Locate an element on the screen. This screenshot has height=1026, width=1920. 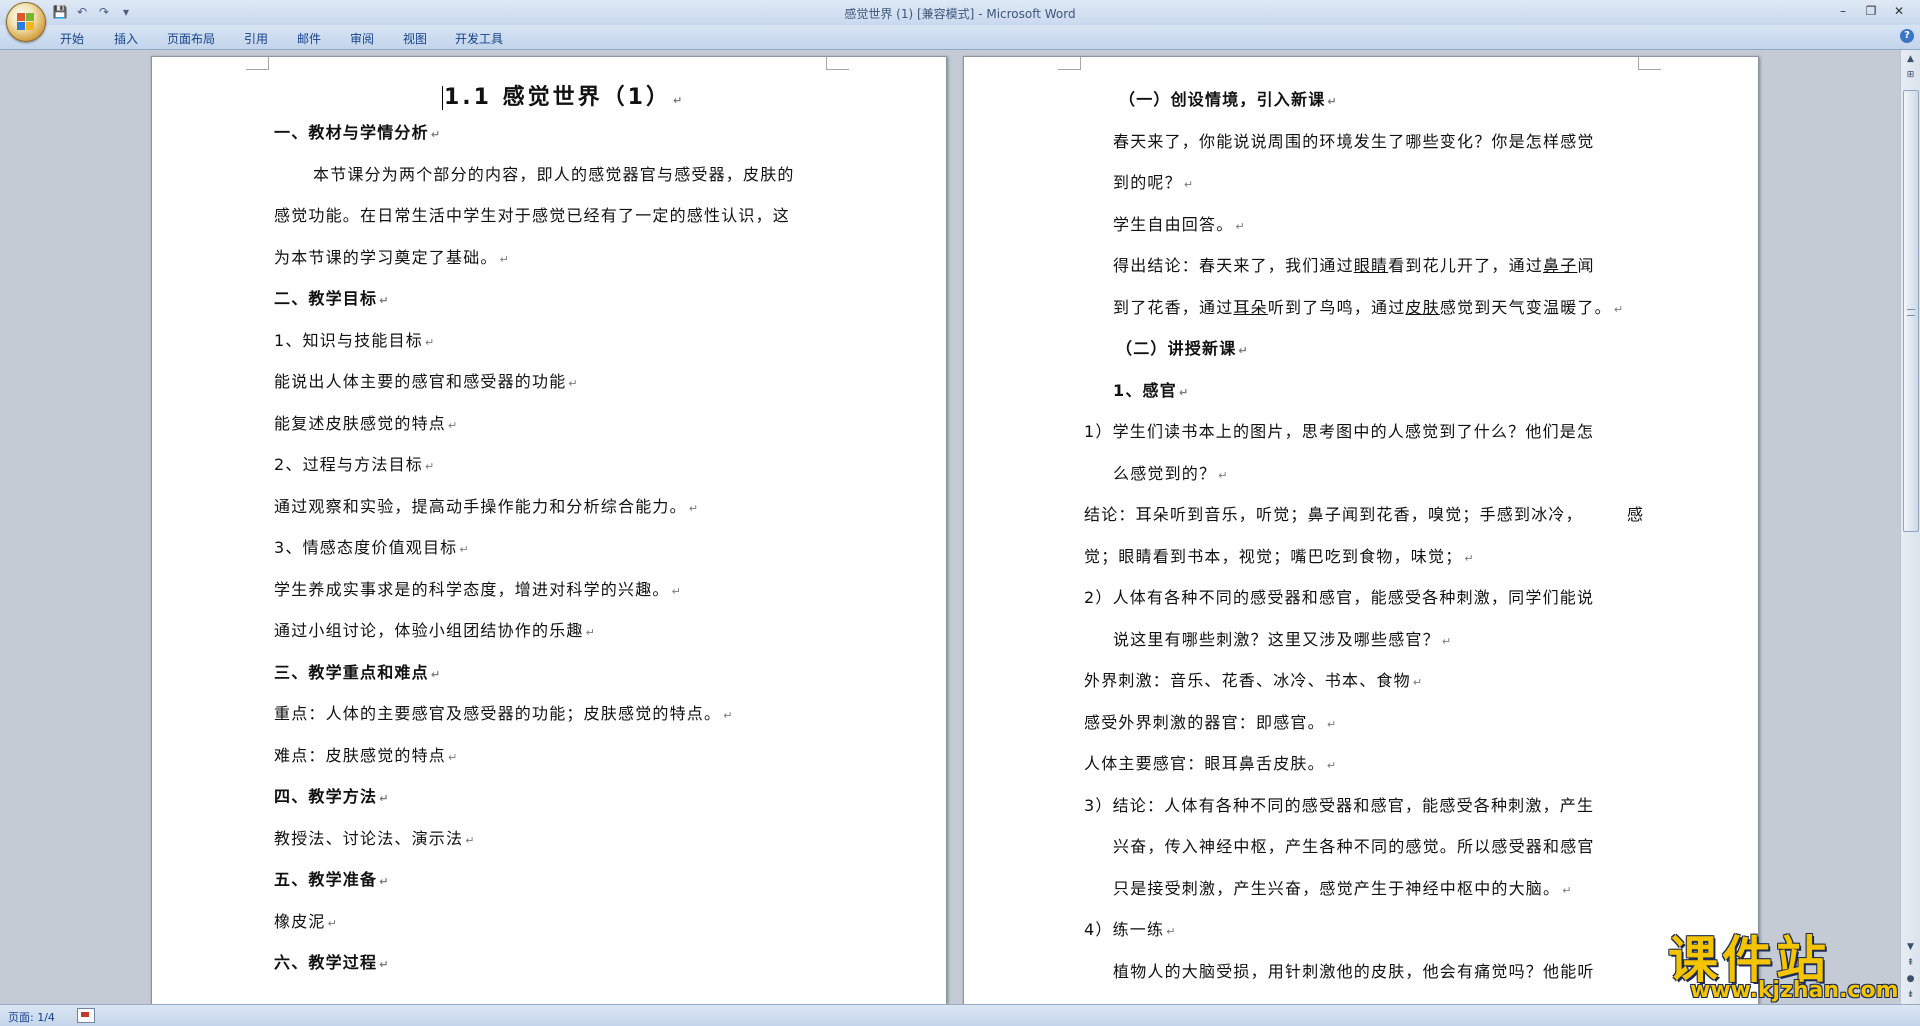
ruler-toggle-icon: ⊞ is located at coordinates (1910, 75).